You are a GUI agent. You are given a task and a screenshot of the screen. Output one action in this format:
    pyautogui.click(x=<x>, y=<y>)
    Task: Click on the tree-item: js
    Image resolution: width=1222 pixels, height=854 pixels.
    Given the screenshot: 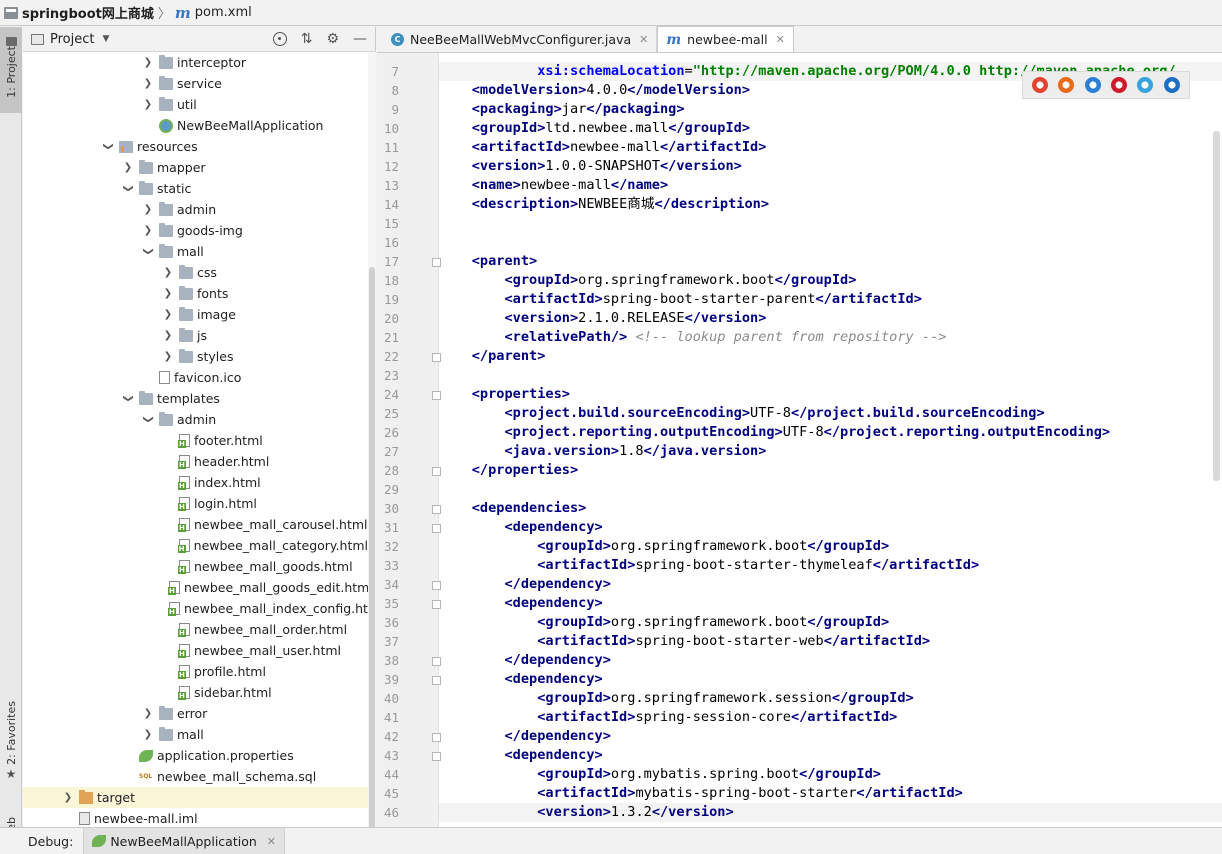 What is the action you would take?
    pyautogui.click(x=195, y=335)
    